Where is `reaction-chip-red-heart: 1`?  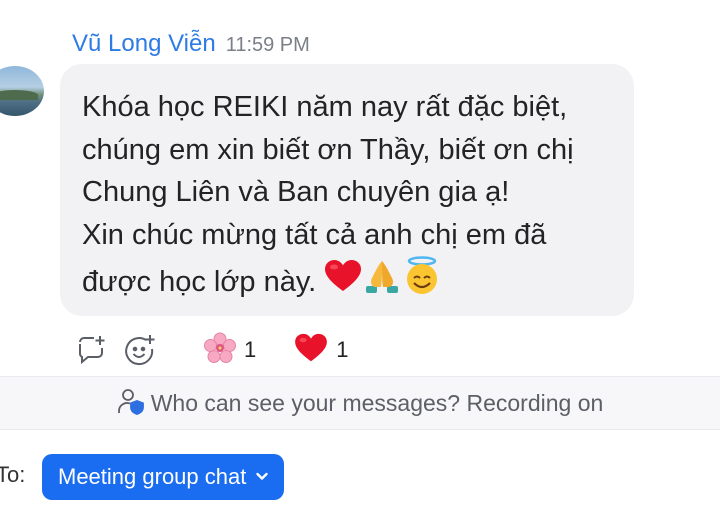 reaction-chip-red-heart: 1 is located at coordinates (321, 350).